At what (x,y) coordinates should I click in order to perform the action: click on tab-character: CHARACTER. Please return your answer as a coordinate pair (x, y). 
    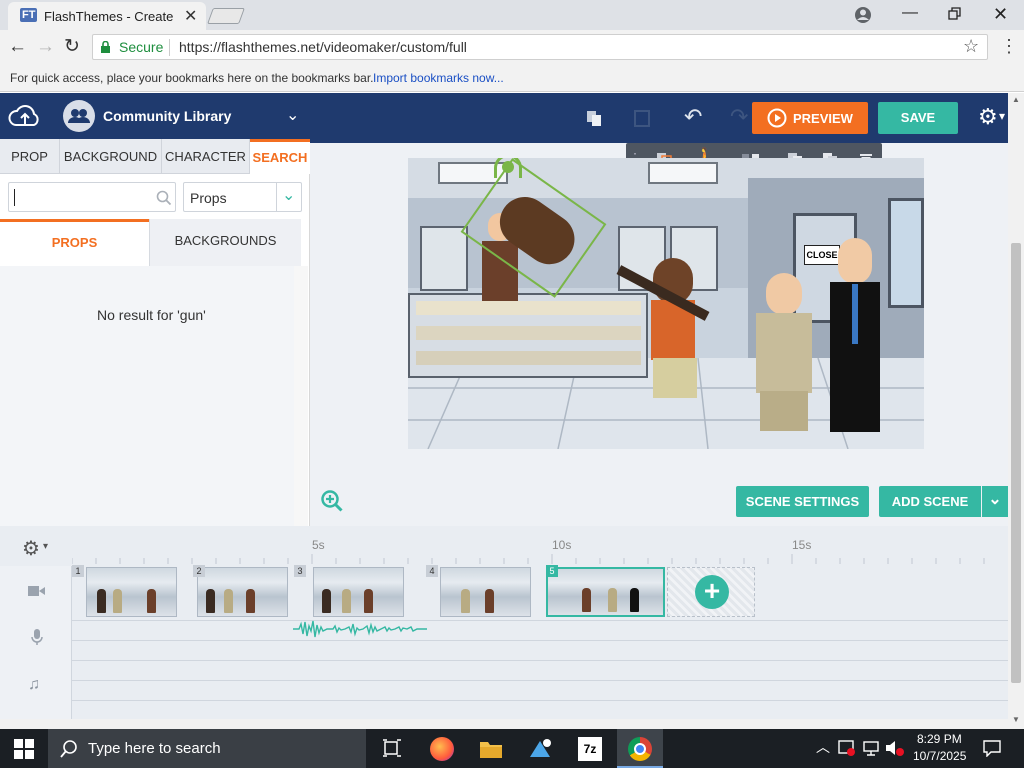
    Looking at the image, I should click on (206, 156).